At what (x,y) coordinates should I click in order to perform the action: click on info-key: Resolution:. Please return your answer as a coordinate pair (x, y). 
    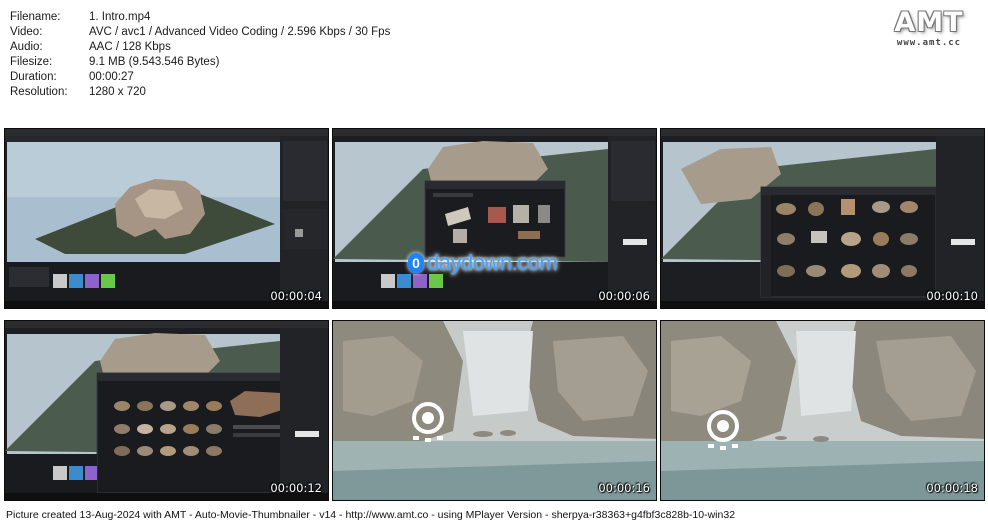
    Looking at the image, I should click on (39, 92).